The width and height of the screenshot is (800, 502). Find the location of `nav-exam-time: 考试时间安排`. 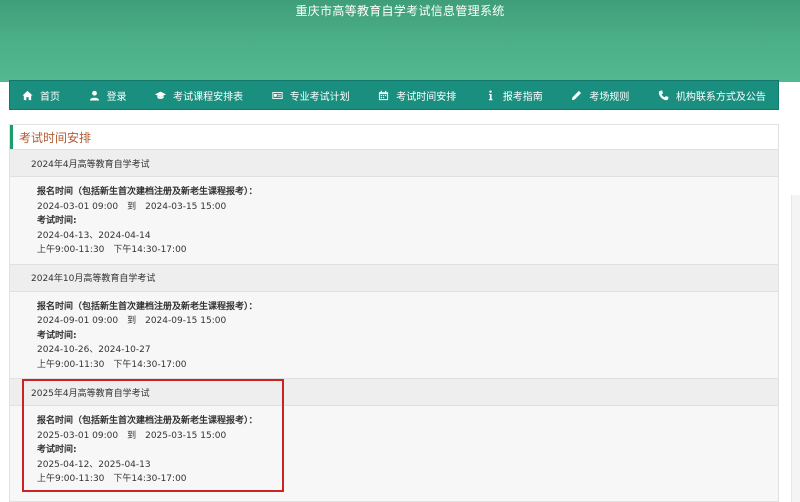

nav-exam-time: 考试时间安排 is located at coordinates (417, 95).